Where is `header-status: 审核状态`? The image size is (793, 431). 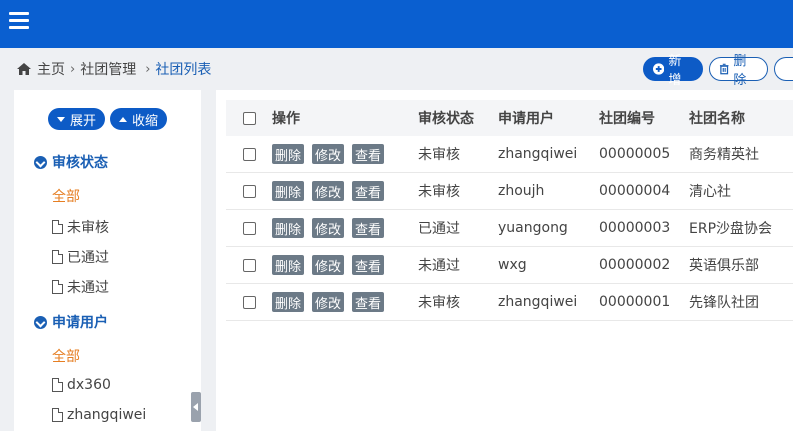
header-status: 审核状态 is located at coordinates (458, 118).